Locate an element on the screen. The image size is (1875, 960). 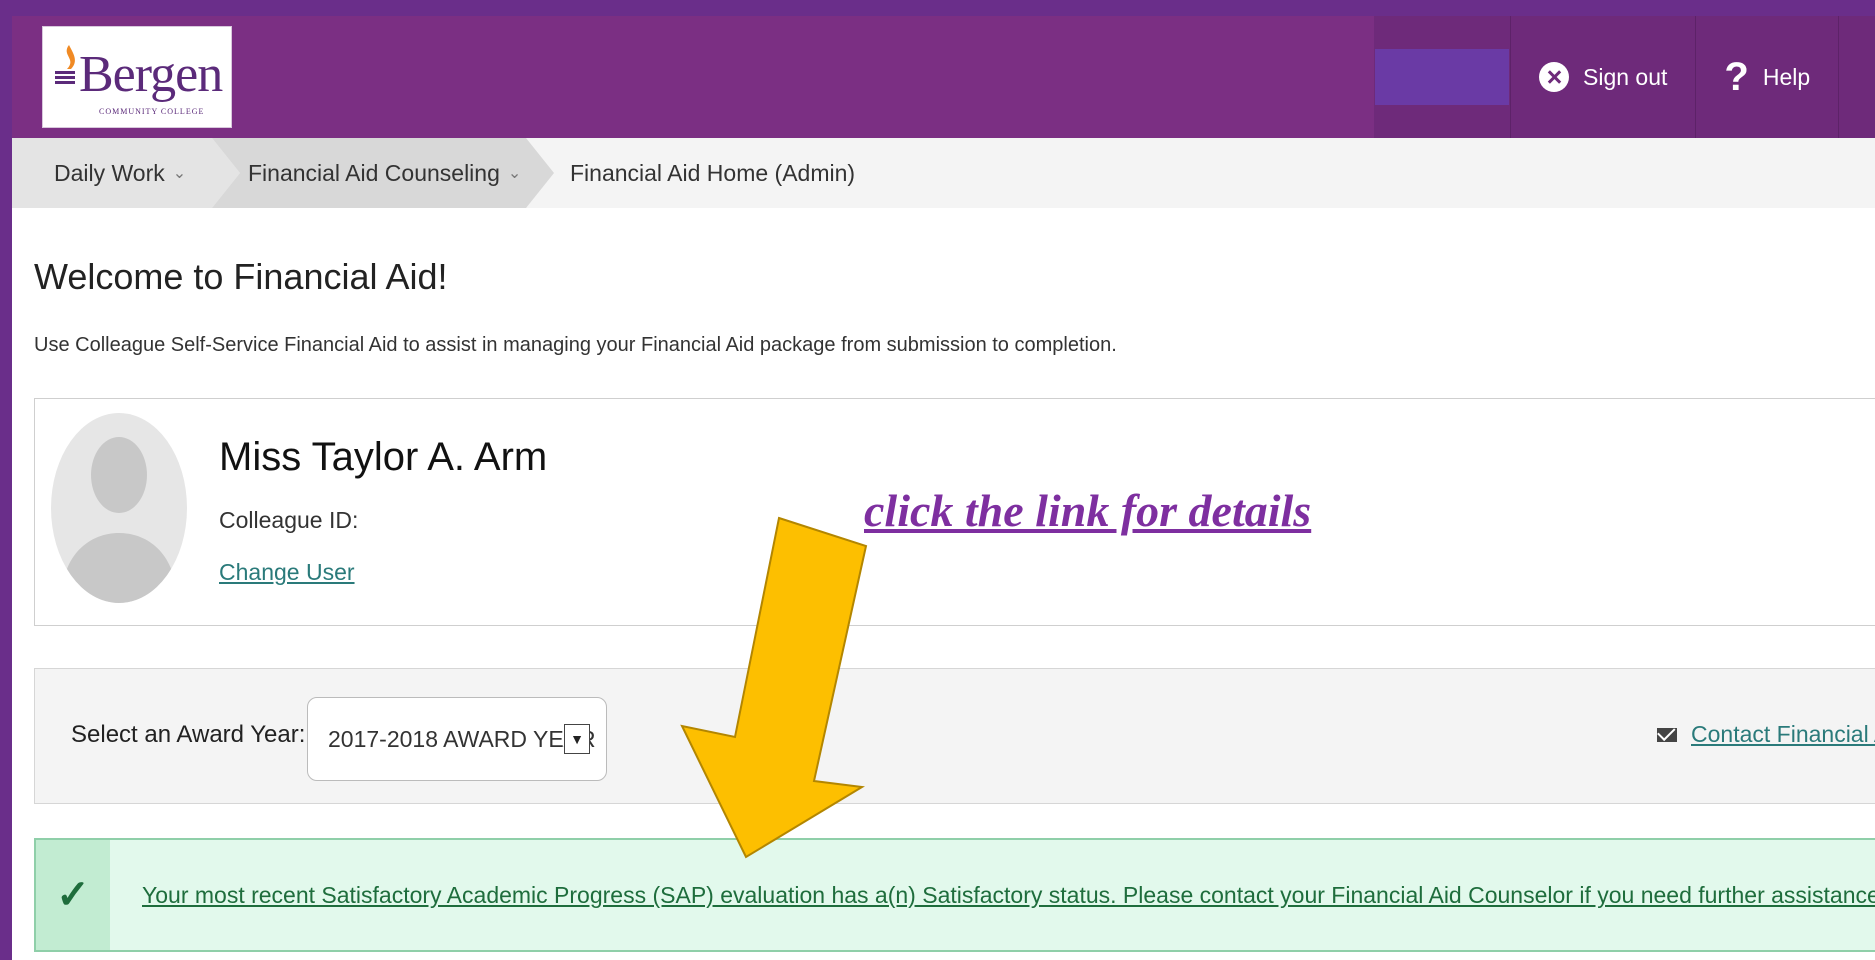
sign-out-button: Sign out is located at coordinates (1604, 77).